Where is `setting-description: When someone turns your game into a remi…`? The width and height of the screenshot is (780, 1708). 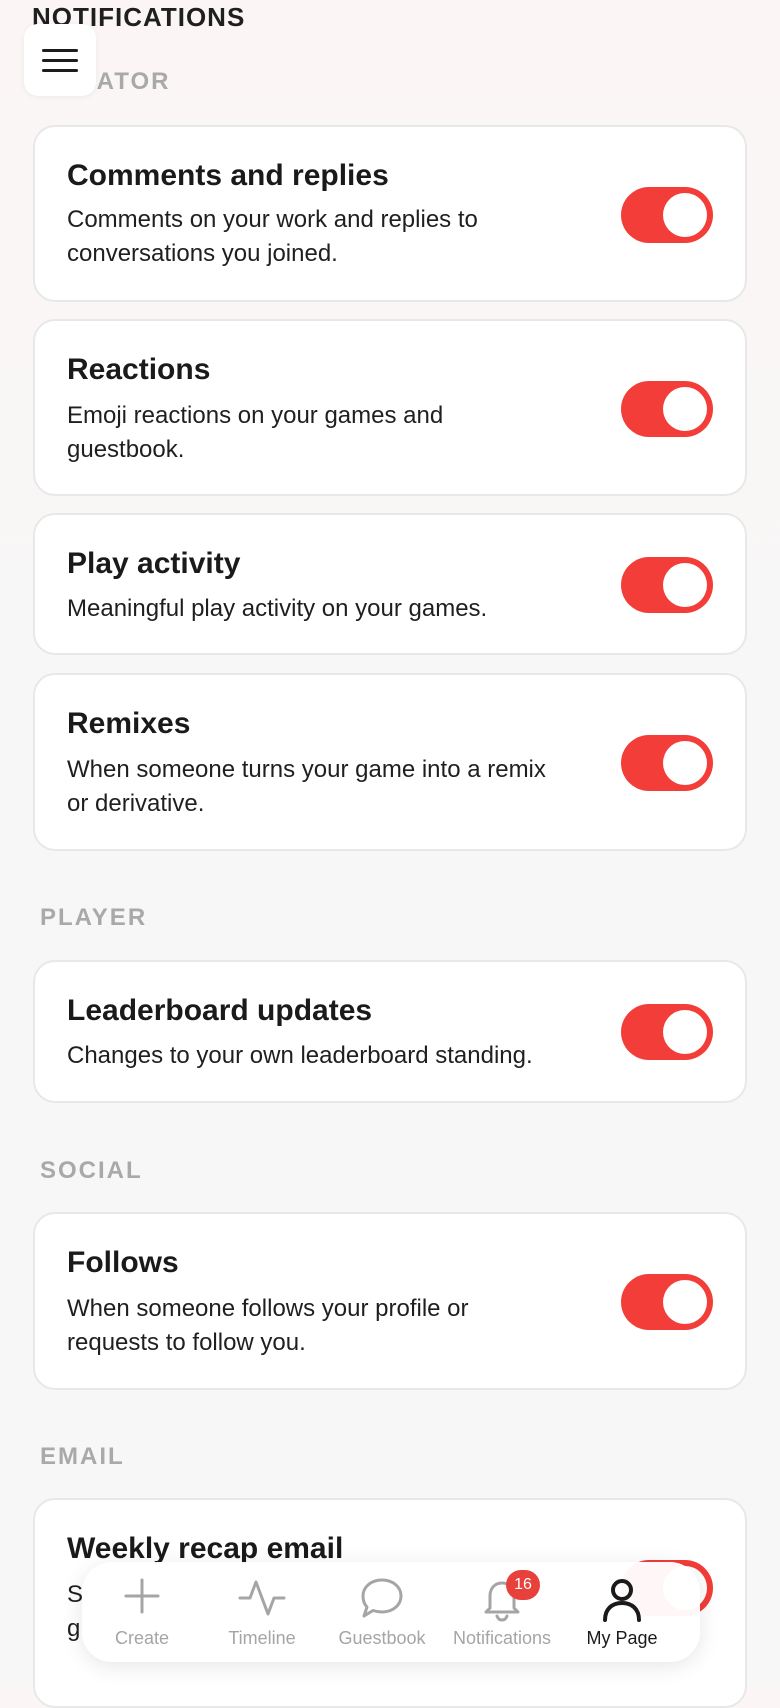
setting-description: When someone turns your game into a remi… is located at coordinates (306, 786).